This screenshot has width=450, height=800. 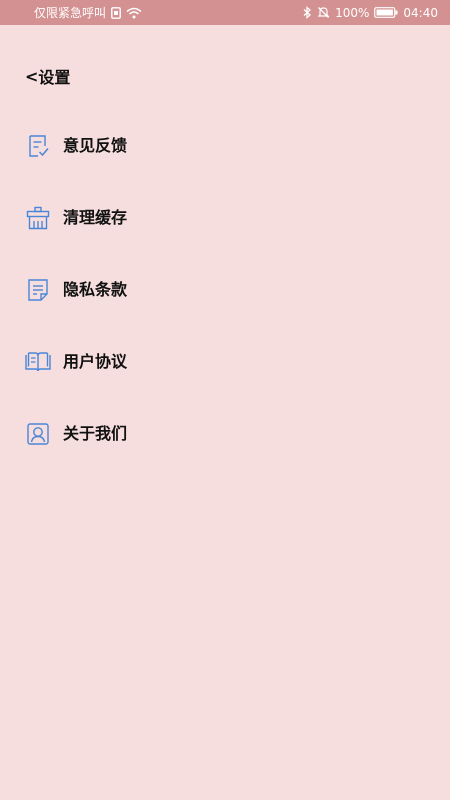 I want to click on about-icon, so click(x=38, y=434).